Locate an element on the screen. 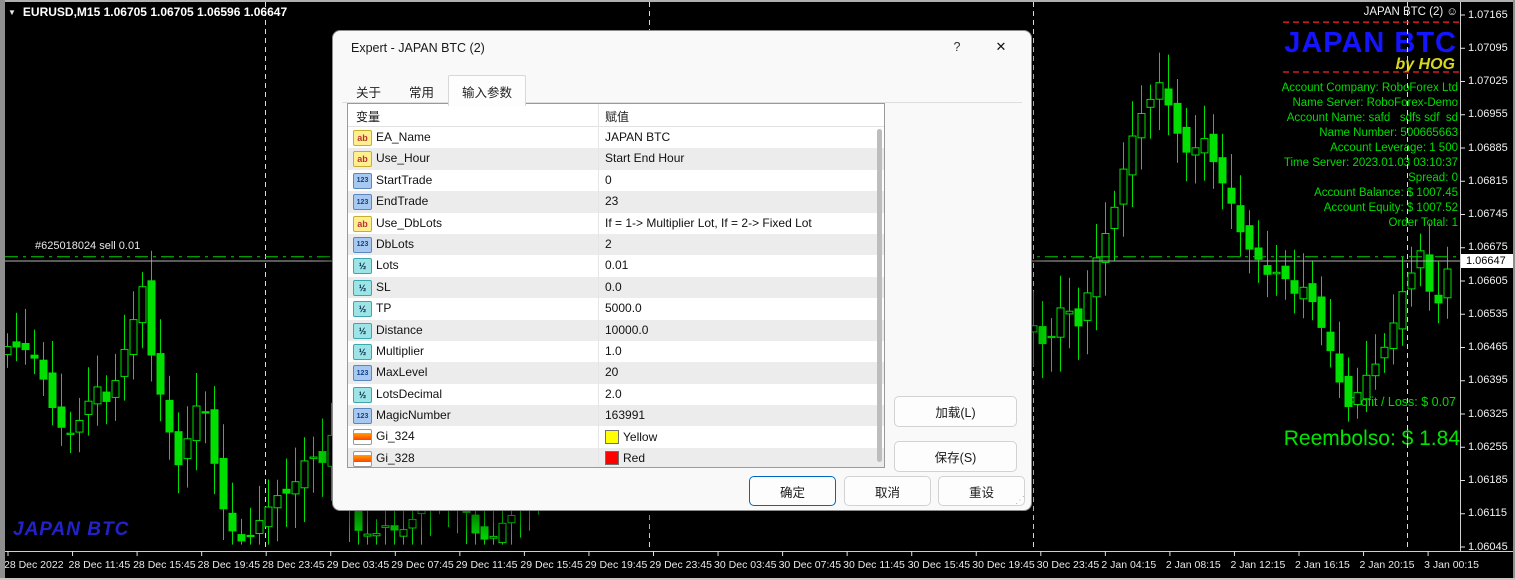  param-type-clr-icon is located at coordinates (362, 458).